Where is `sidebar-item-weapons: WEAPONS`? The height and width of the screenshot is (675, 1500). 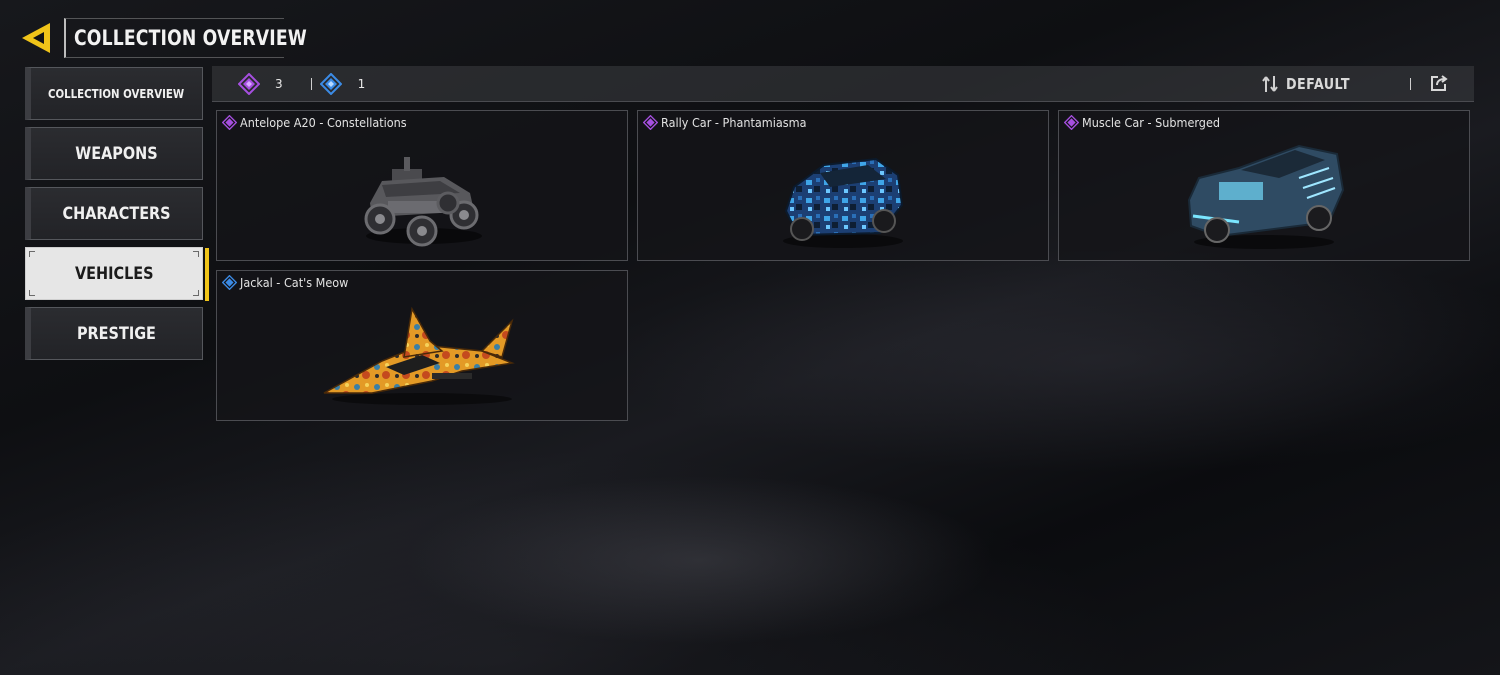
sidebar-item-weapons: WEAPONS is located at coordinates (114, 153).